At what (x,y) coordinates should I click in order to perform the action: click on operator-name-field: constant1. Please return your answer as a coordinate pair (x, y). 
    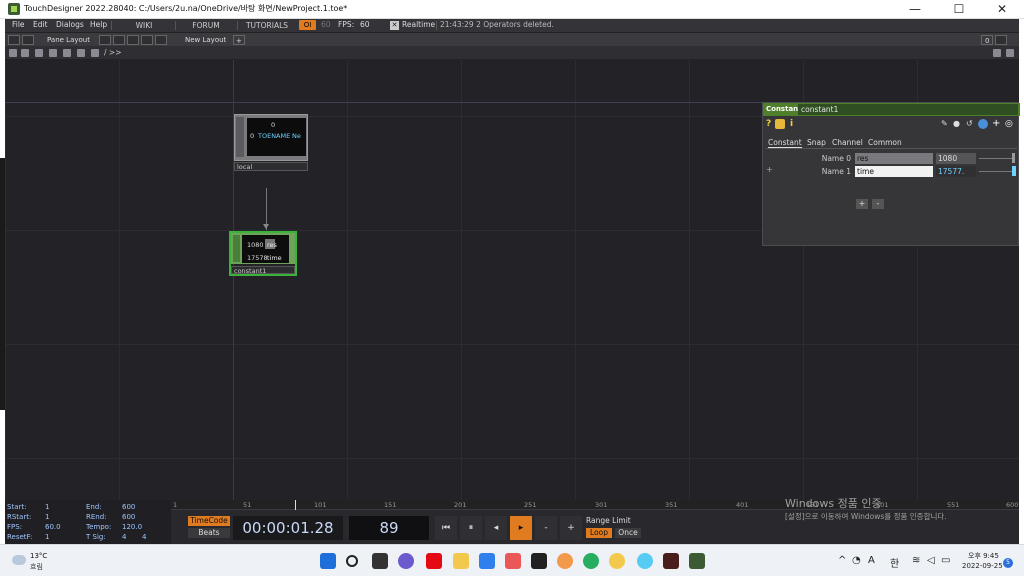
    Looking at the image, I should click on (908, 109).